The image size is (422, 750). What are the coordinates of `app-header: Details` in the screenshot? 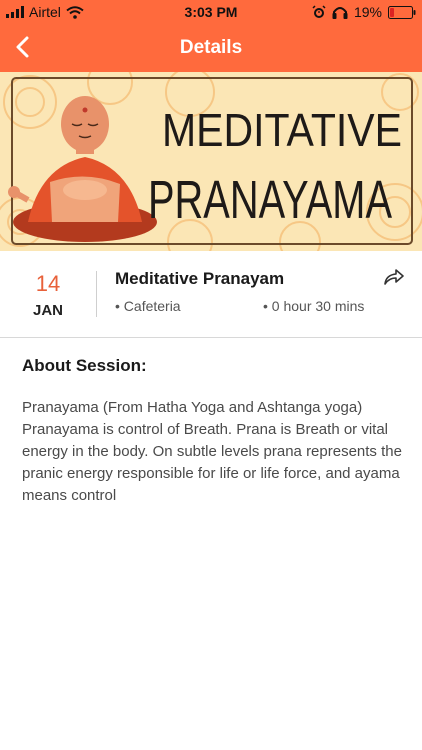 It's located at (211, 48).